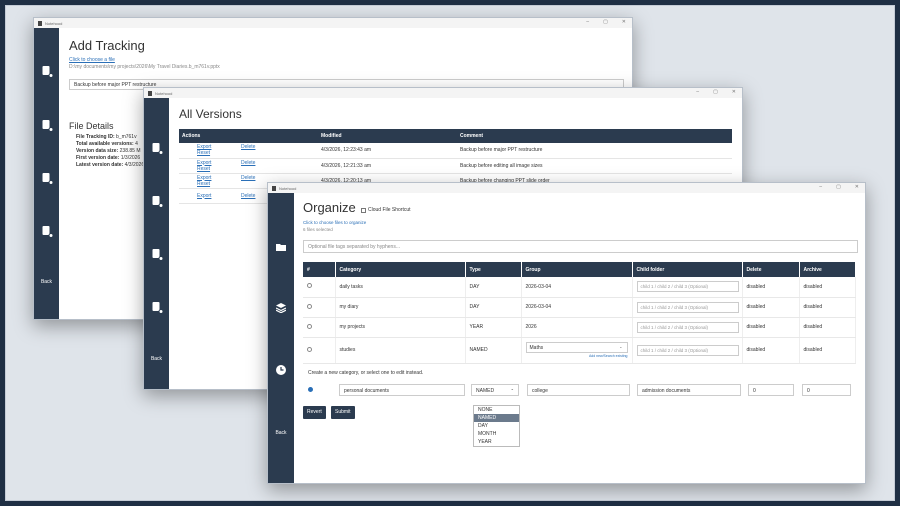 This screenshot has height=506, width=900. What do you see at coordinates (576, 347) in the screenshot?
I see `group-select: Maths ⌄` at bounding box center [576, 347].